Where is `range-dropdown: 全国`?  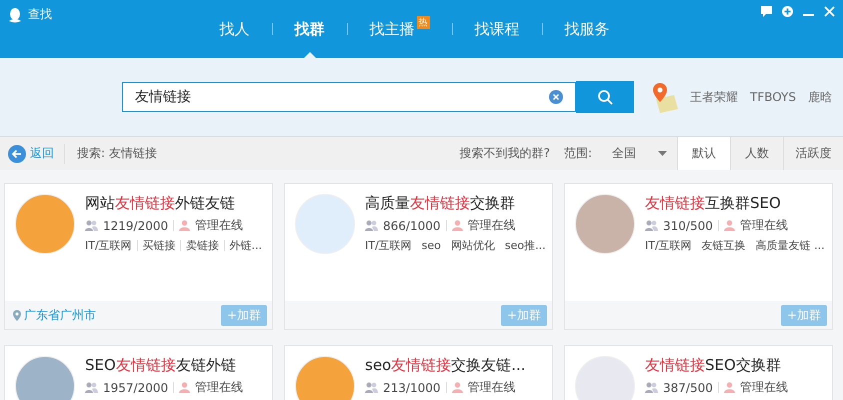 range-dropdown: 全国 is located at coordinates (634, 153).